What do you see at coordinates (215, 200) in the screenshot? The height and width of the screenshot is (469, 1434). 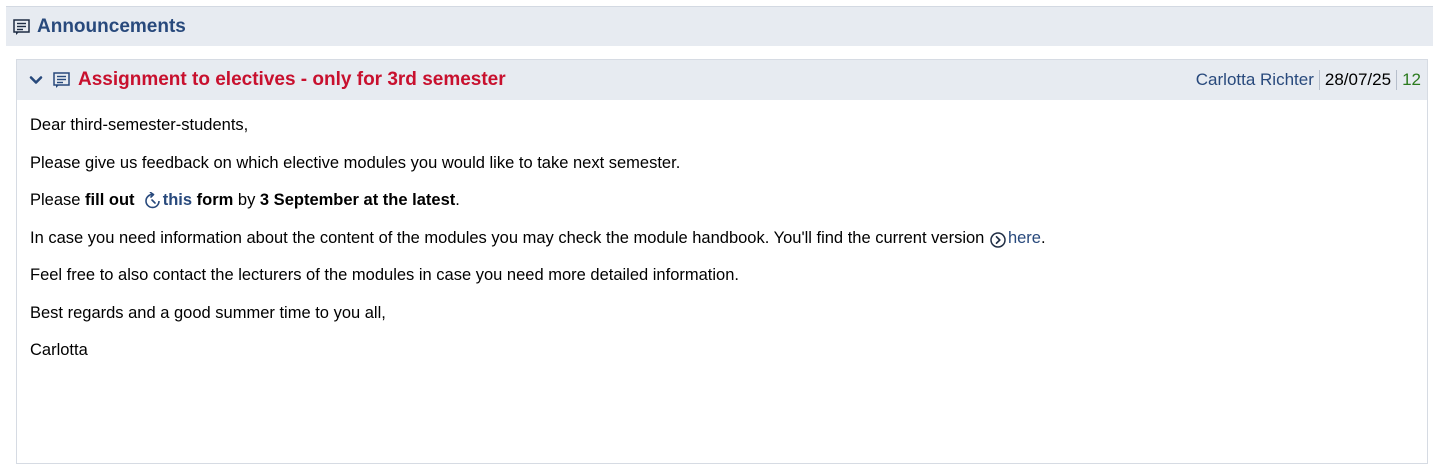 I see `form-text: form` at bounding box center [215, 200].